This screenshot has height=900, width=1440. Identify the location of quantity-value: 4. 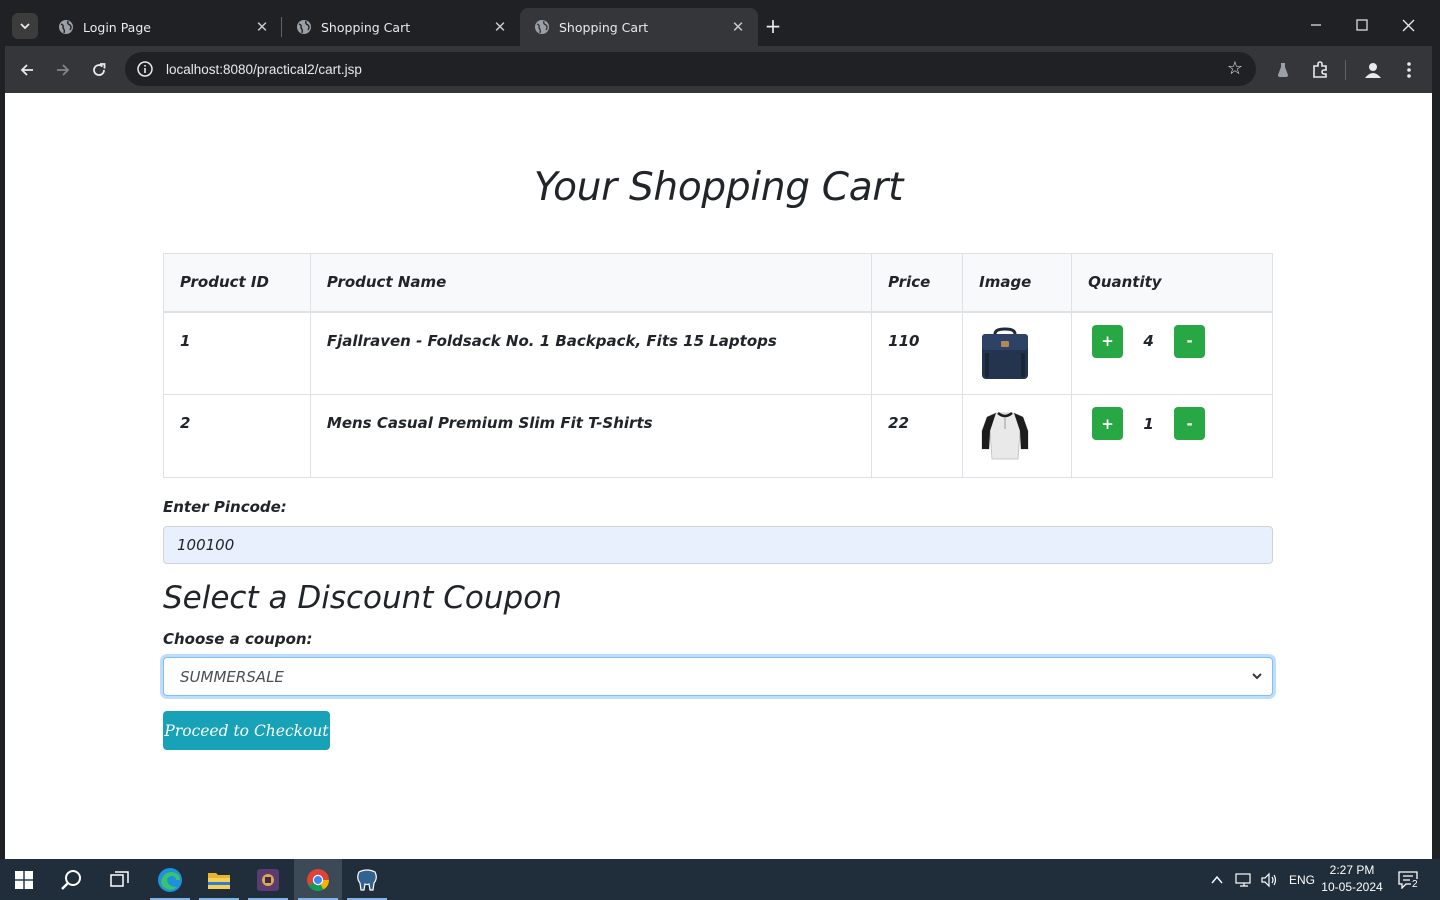
(1148, 341).